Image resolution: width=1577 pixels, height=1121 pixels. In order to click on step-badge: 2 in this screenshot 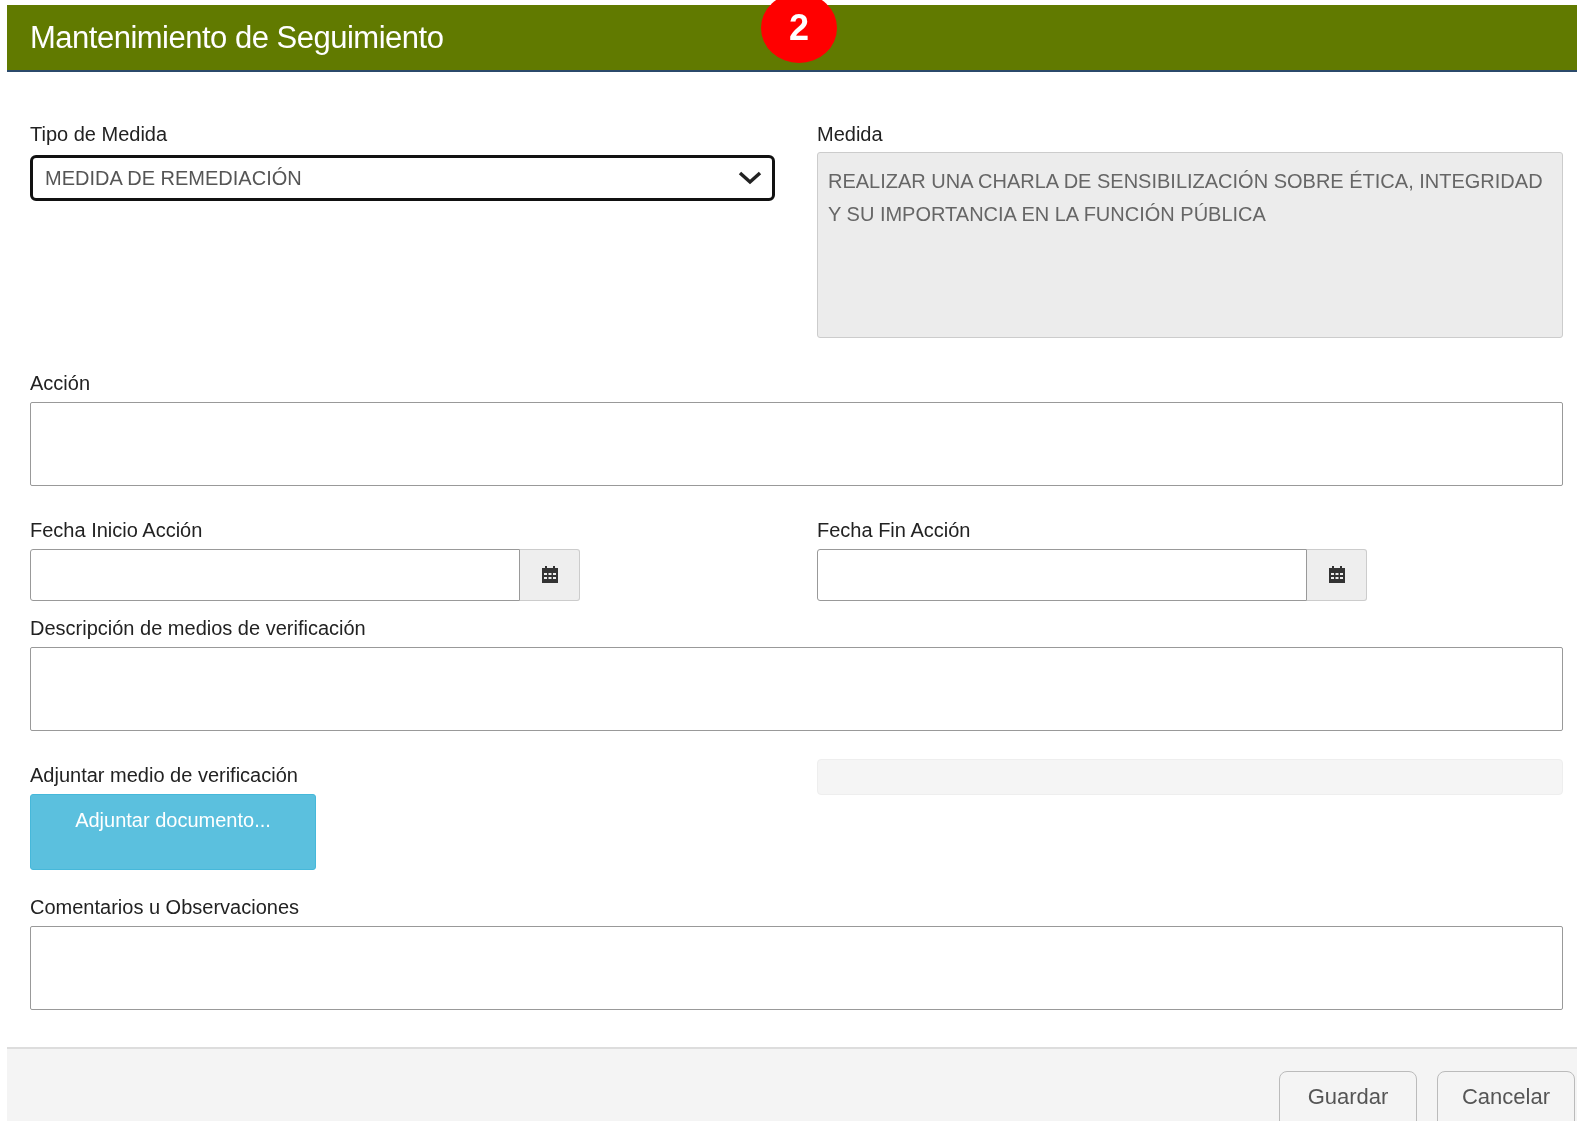, I will do `click(799, 31)`.